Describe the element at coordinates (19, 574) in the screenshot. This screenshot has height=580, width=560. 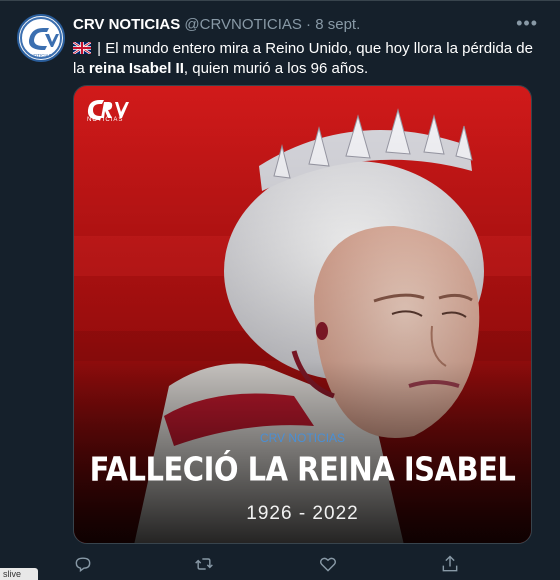
I see `corner-label: slive` at that location.